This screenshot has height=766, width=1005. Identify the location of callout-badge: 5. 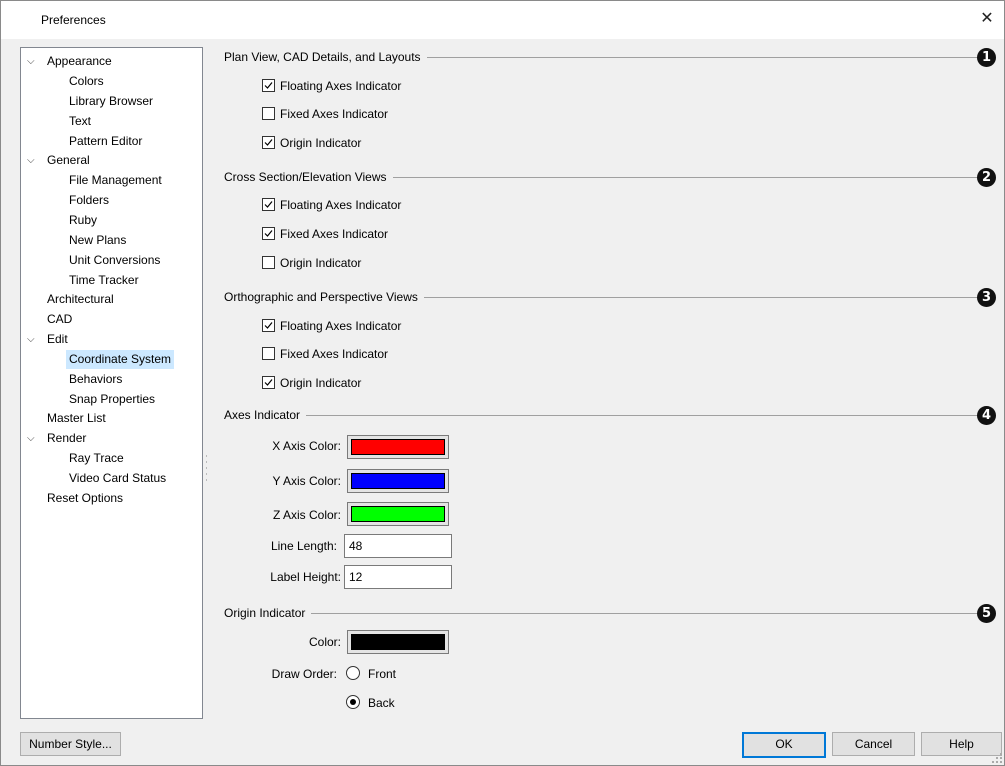
(986, 613).